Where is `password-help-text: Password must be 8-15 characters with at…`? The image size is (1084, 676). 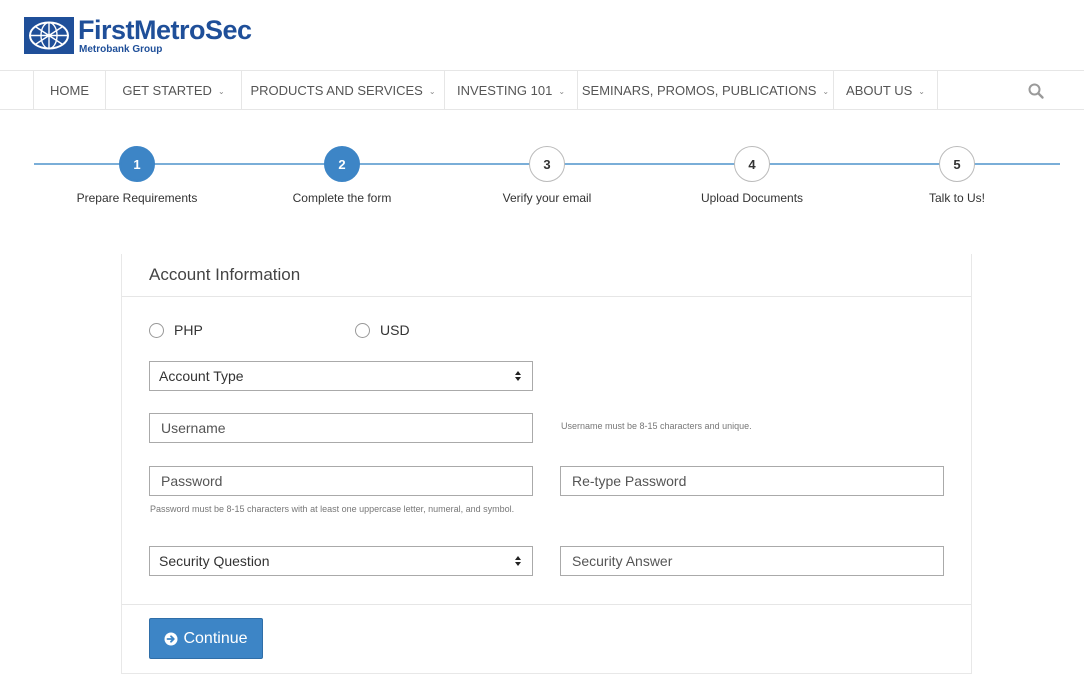
password-help-text: Password must be 8-15 characters with at… is located at coordinates (332, 509).